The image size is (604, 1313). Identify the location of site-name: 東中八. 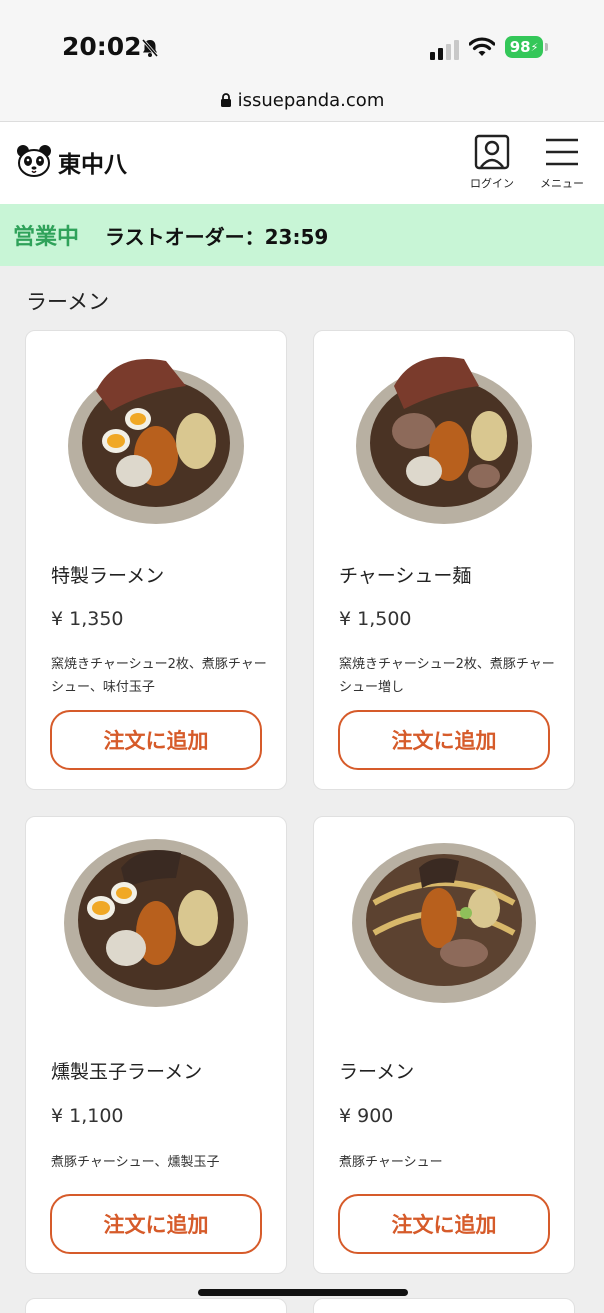
(92, 165).